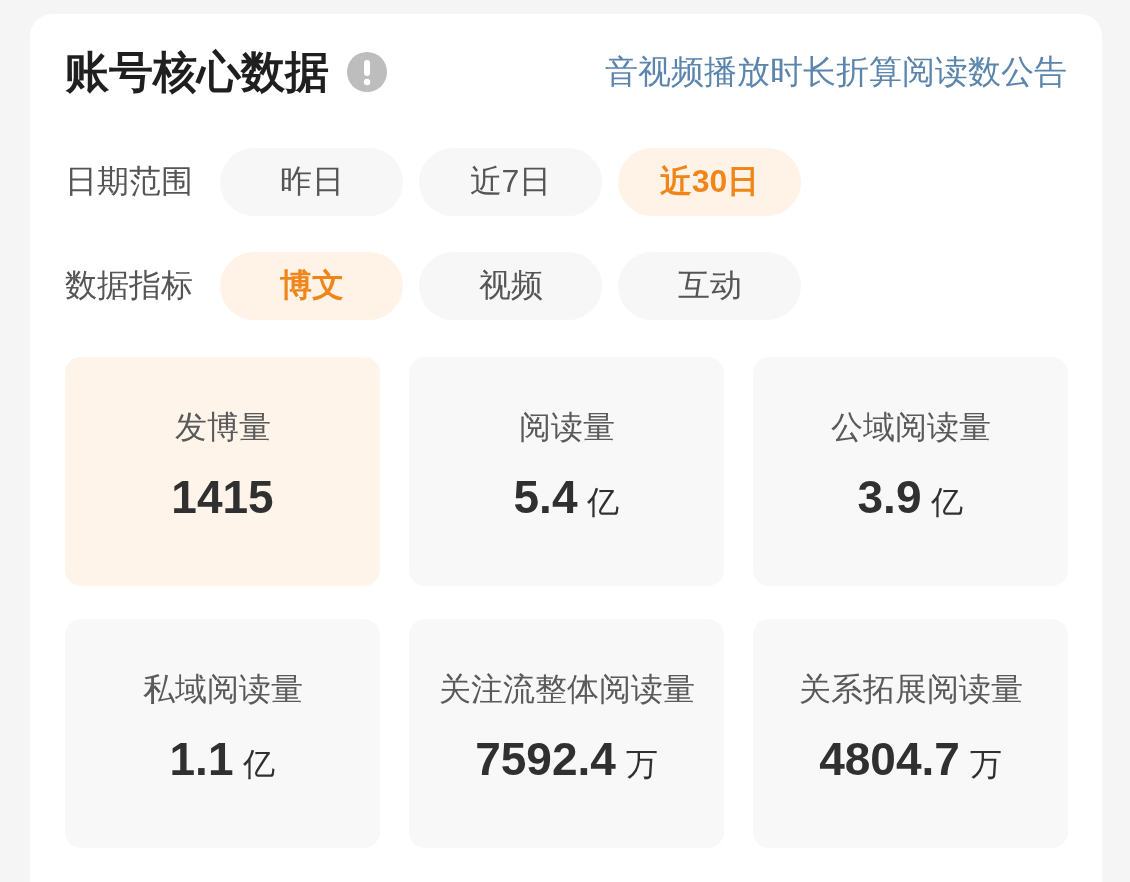 The width and height of the screenshot is (1130, 882). Describe the element at coordinates (201, 759) in the screenshot. I see `metric-value: 1.1` at that location.